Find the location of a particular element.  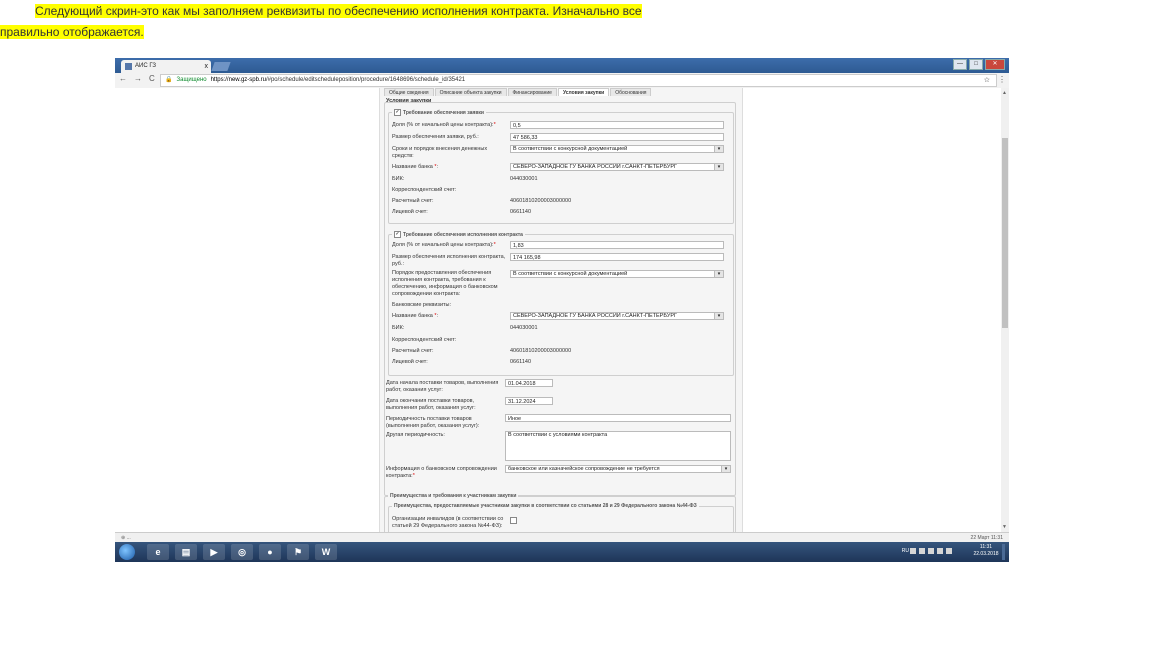

tab-financing: Финансирование is located at coordinates (532, 92).